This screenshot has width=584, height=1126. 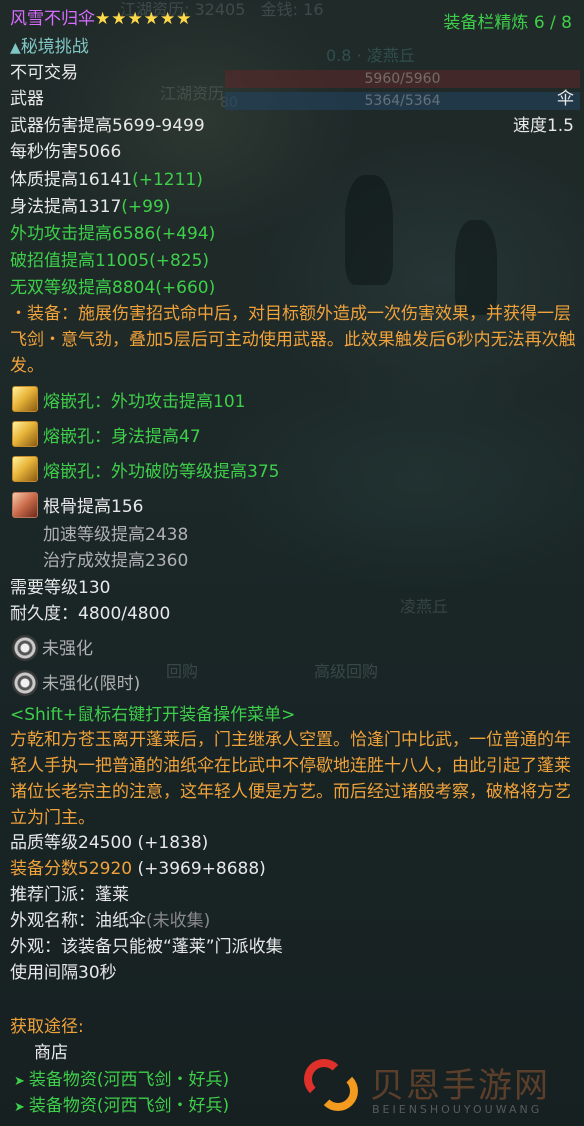 What do you see at coordinates (106, 180) in the screenshot?
I see `stat-row: 体质提高16141(+1211)` at bounding box center [106, 180].